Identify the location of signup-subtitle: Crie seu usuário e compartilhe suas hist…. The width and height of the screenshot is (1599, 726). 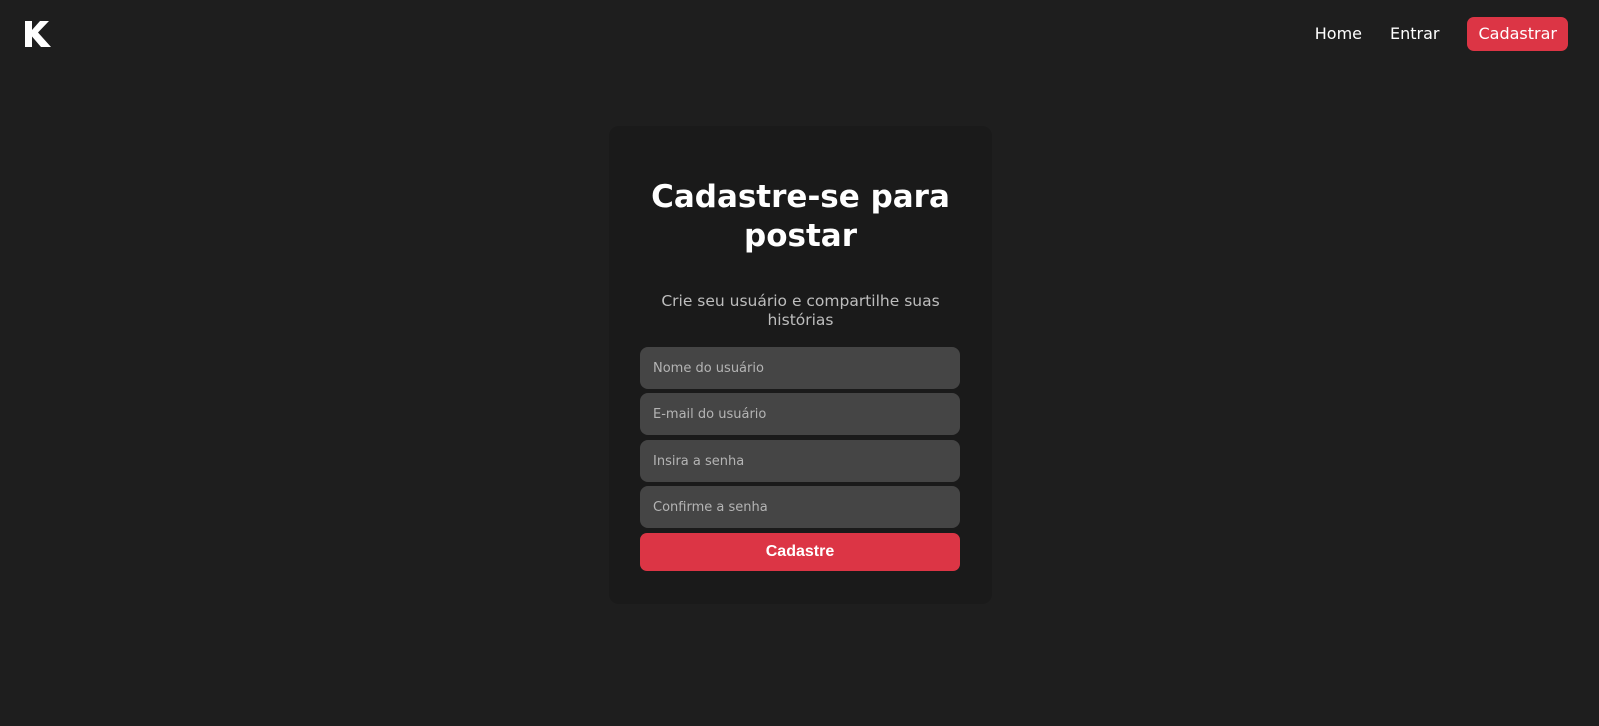
(800, 310).